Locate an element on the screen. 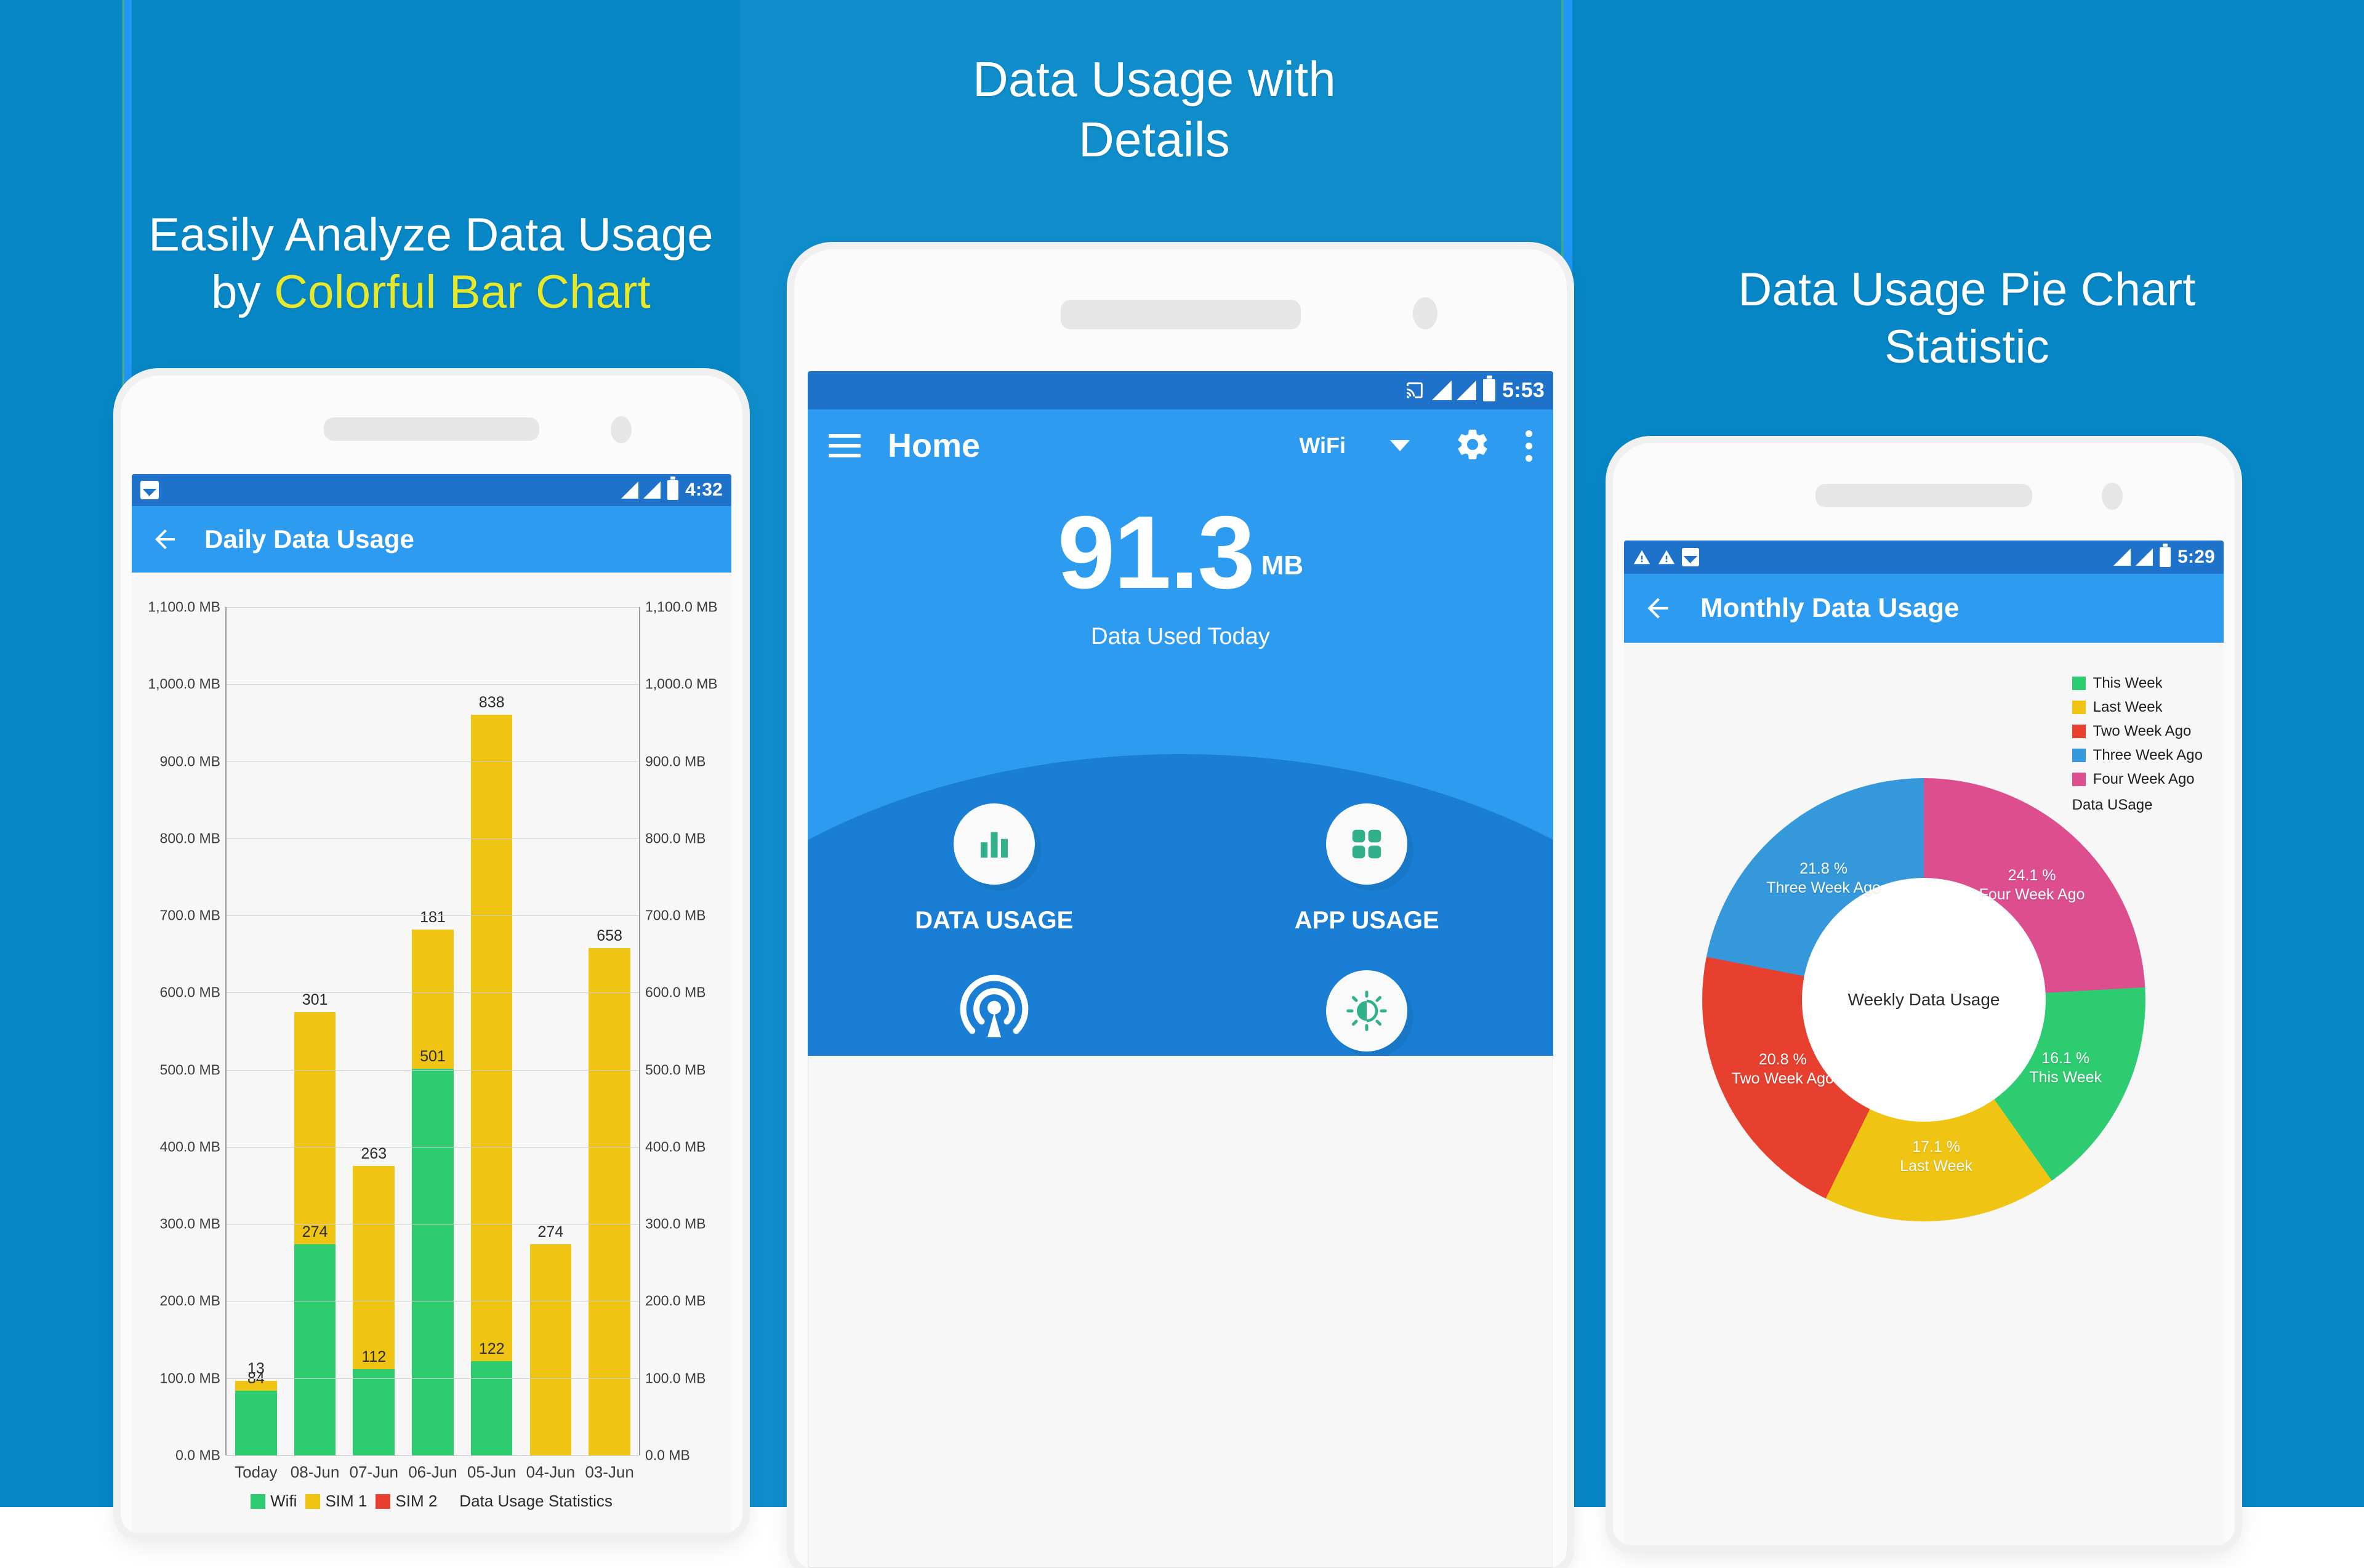  tile-data-usage: DATA USAGE is located at coordinates (994, 869).